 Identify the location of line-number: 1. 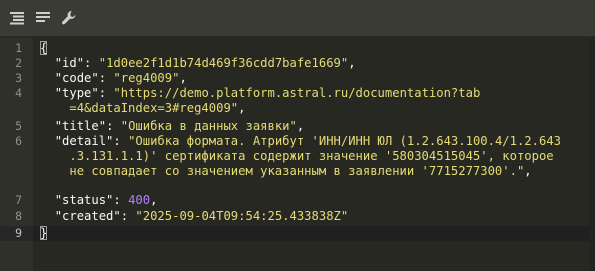
(18, 48).